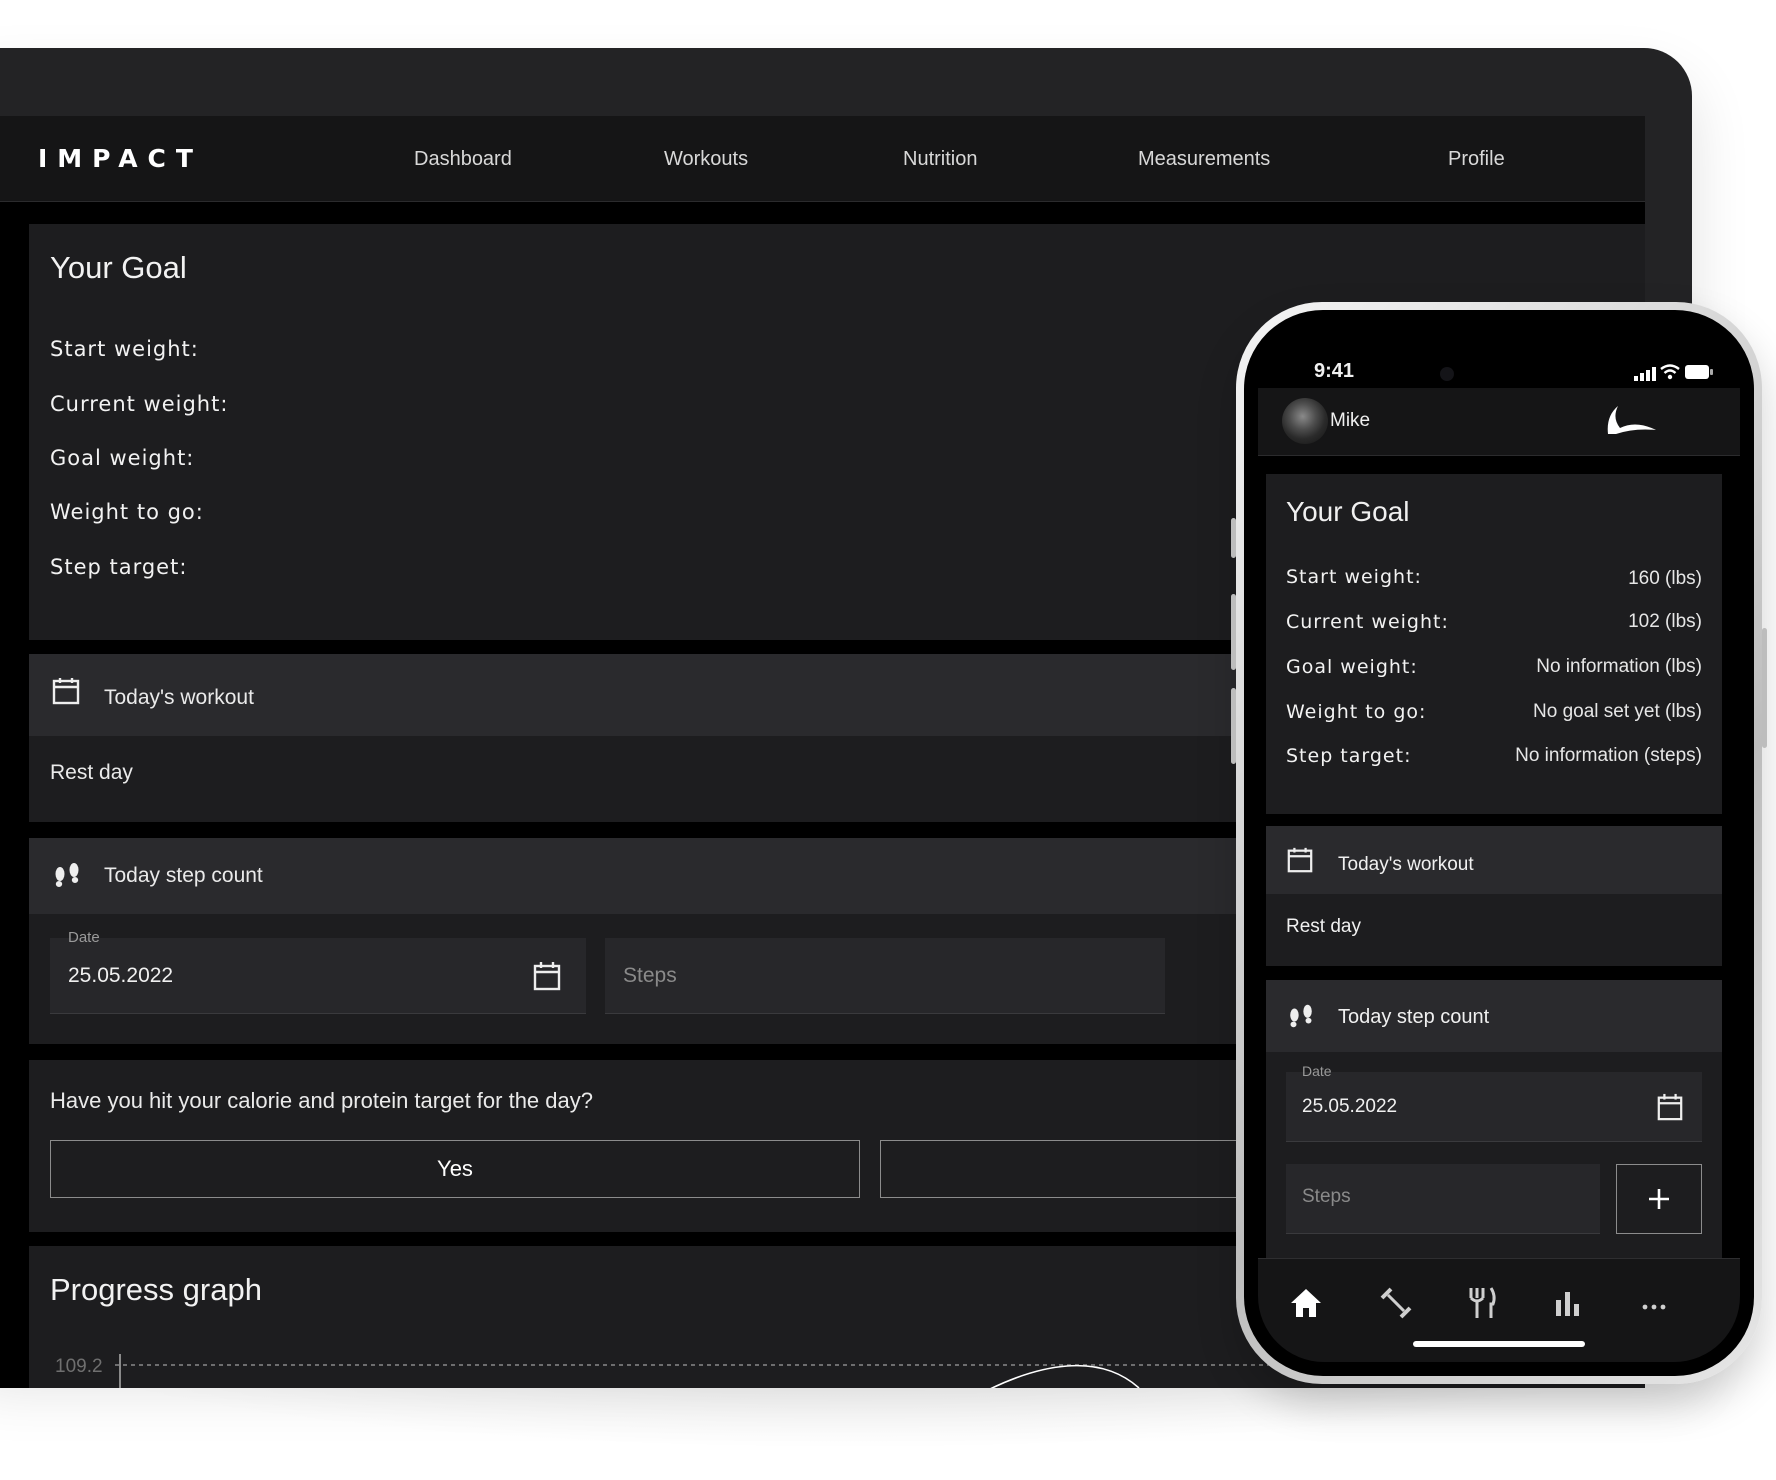 The image size is (1776, 1480). I want to click on phone-goal-weight-label: Goal weight:, so click(1352, 667).